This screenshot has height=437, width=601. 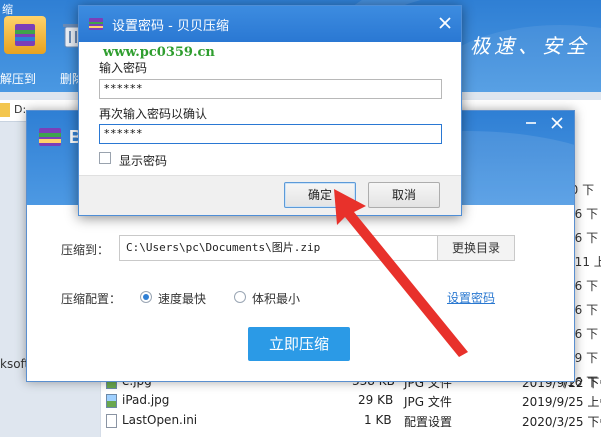 What do you see at coordinates (159, 52) in the screenshot?
I see `site-watermark: www.pc0359.cn` at bounding box center [159, 52].